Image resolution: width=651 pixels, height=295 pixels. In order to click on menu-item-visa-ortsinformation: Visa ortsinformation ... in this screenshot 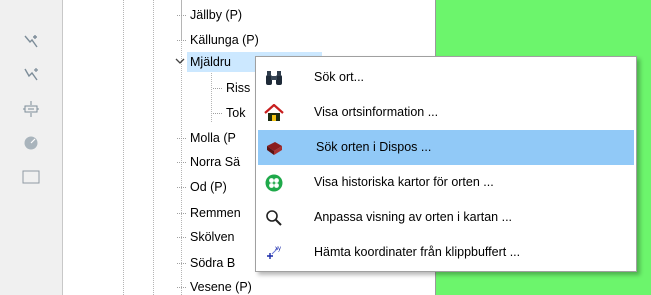, I will do `click(446, 112)`.